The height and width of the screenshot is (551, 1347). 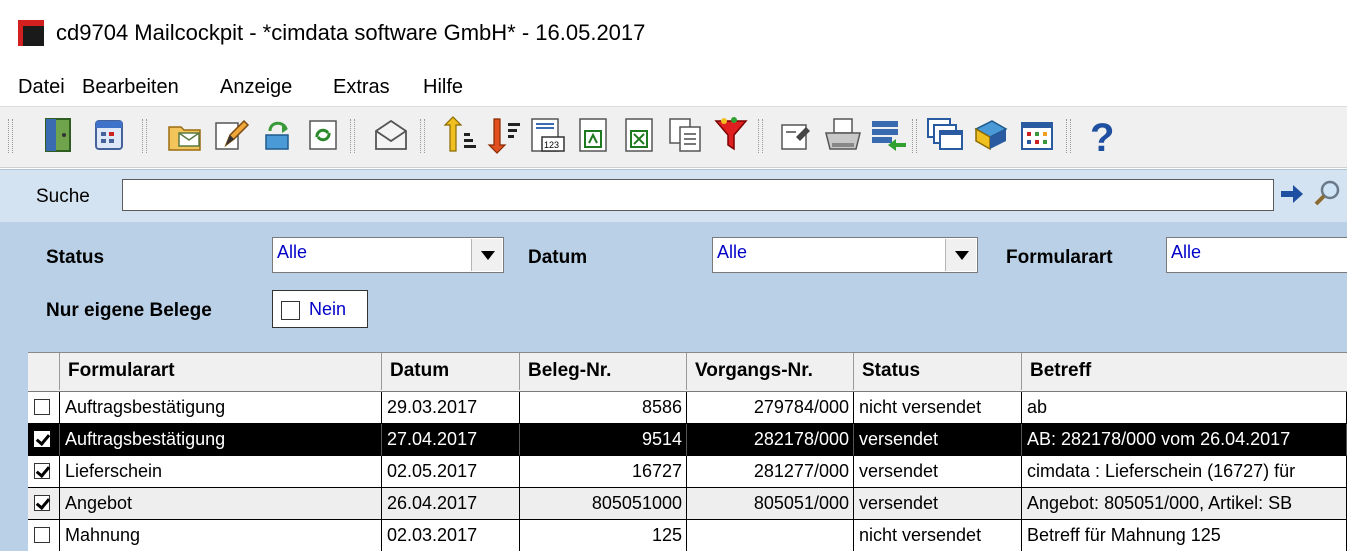 What do you see at coordinates (59, 135) in the screenshot?
I see `exit-icon` at bounding box center [59, 135].